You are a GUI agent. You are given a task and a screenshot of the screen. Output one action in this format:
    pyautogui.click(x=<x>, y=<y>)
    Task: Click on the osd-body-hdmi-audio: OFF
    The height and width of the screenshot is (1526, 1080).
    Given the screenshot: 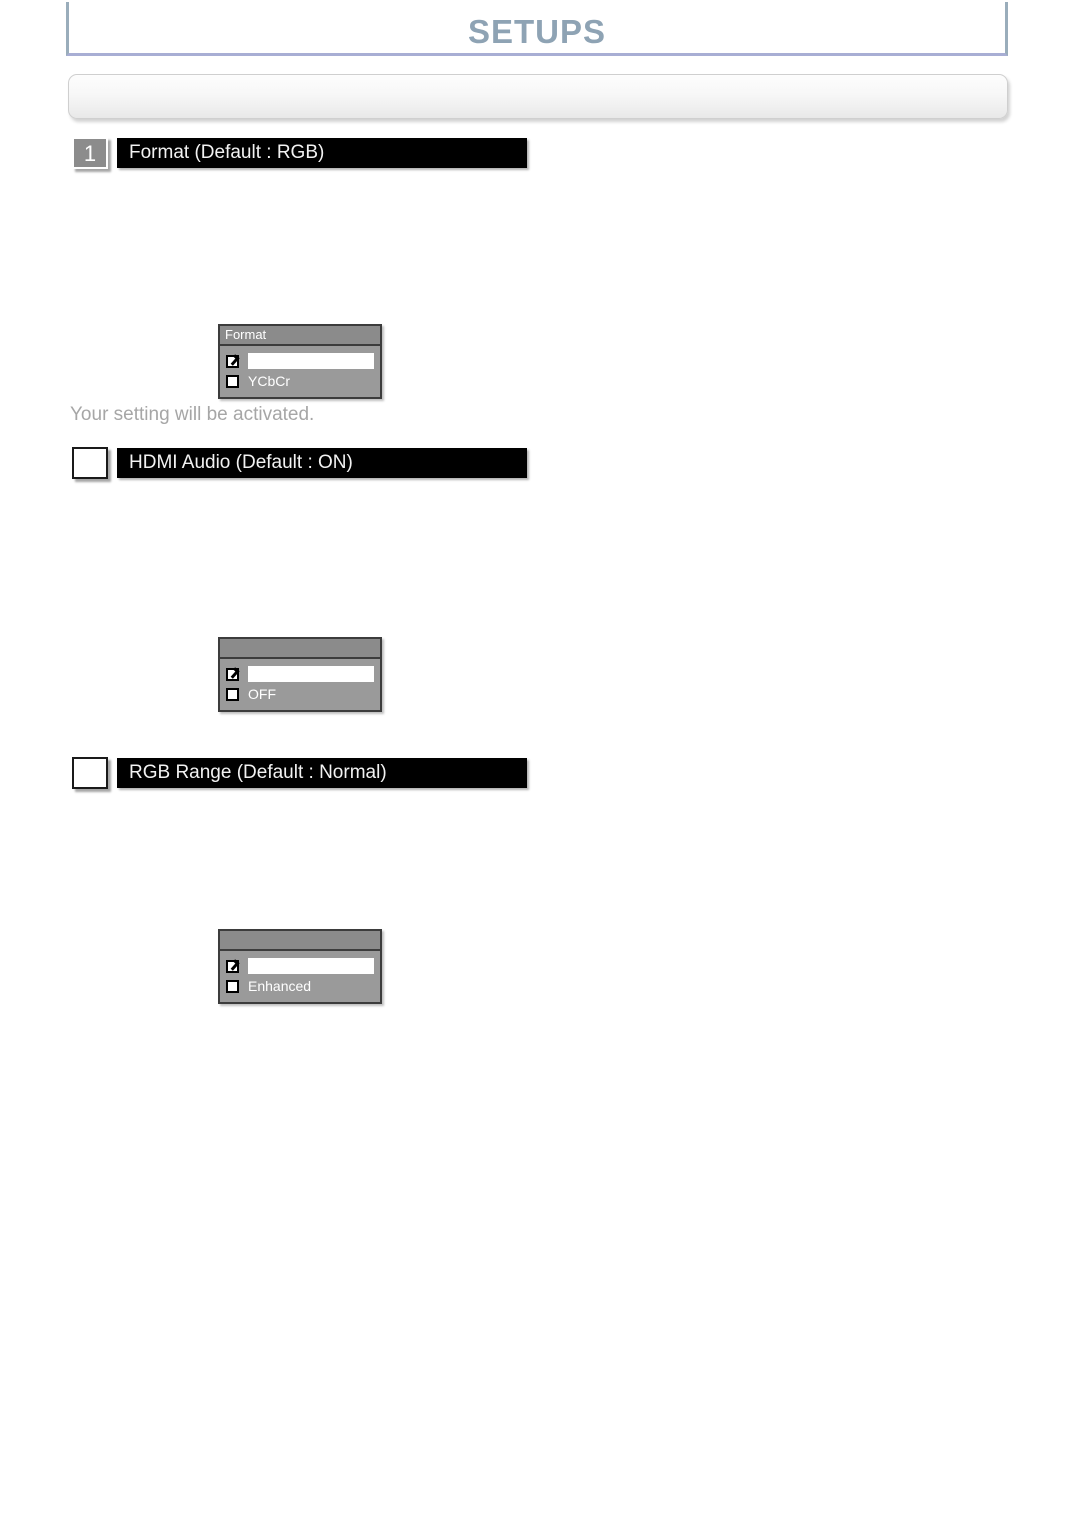 What is the action you would take?
    pyautogui.click(x=300, y=684)
    